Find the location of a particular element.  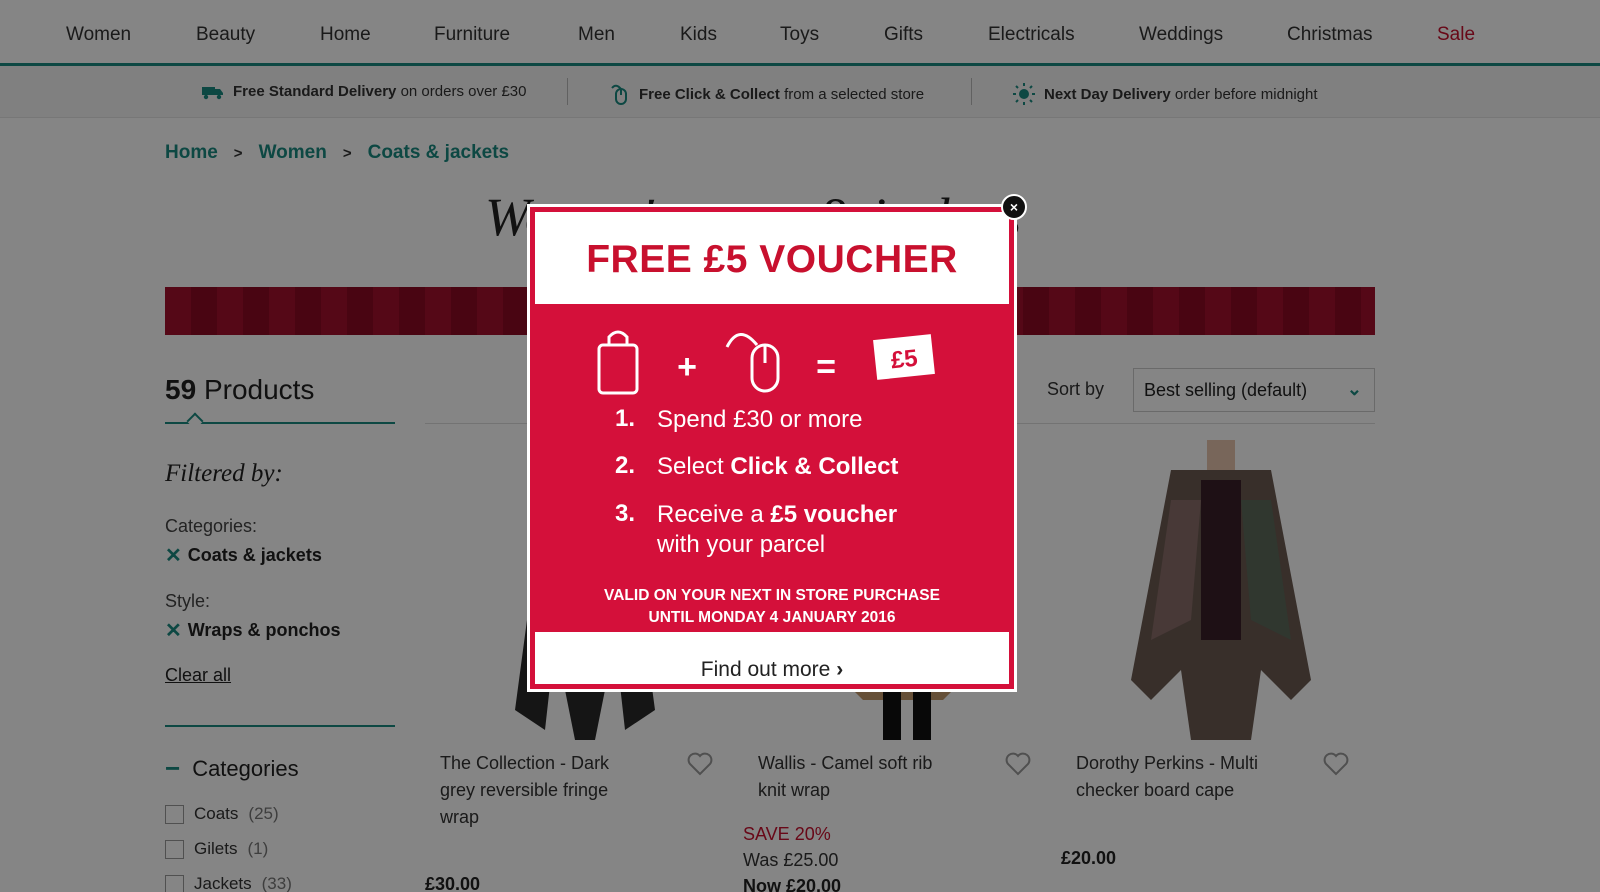

find-out-more-button: Find out more › is located at coordinates (772, 658).